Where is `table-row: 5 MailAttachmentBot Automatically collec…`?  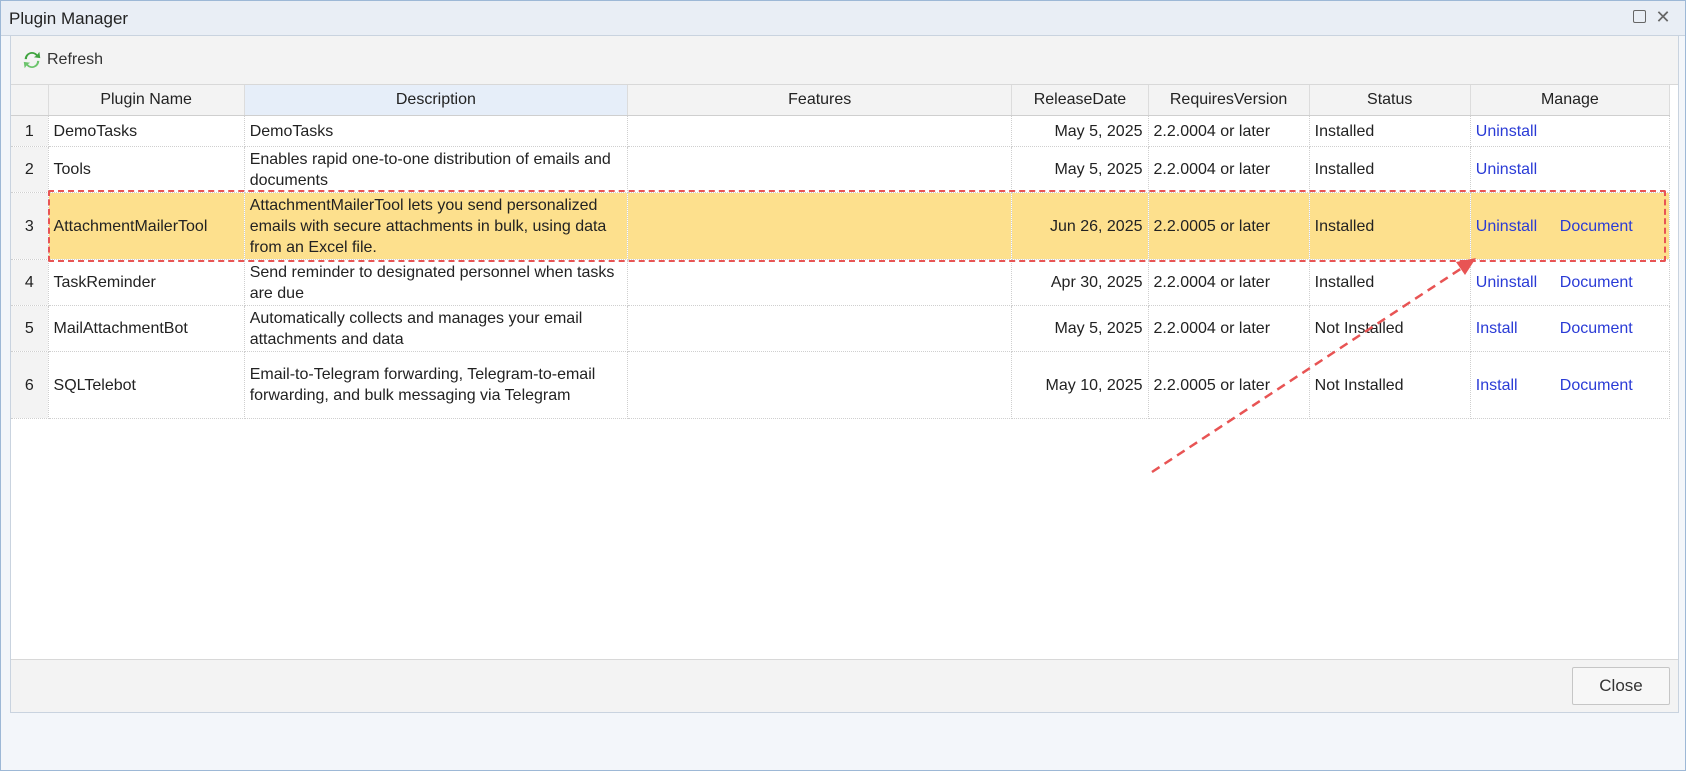
table-row: 5 MailAttachmentBot Automatically collec… is located at coordinates (841, 328).